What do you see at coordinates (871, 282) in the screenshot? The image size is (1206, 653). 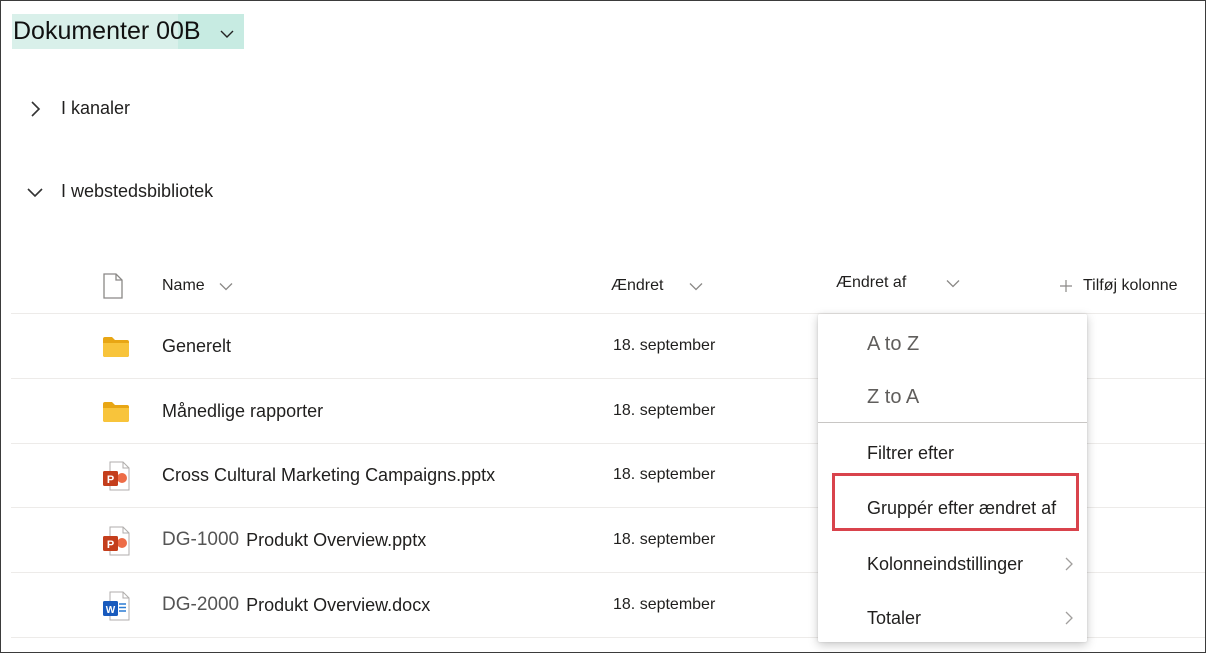 I see `column-header-label: Ændret af` at bounding box center [871, 282].